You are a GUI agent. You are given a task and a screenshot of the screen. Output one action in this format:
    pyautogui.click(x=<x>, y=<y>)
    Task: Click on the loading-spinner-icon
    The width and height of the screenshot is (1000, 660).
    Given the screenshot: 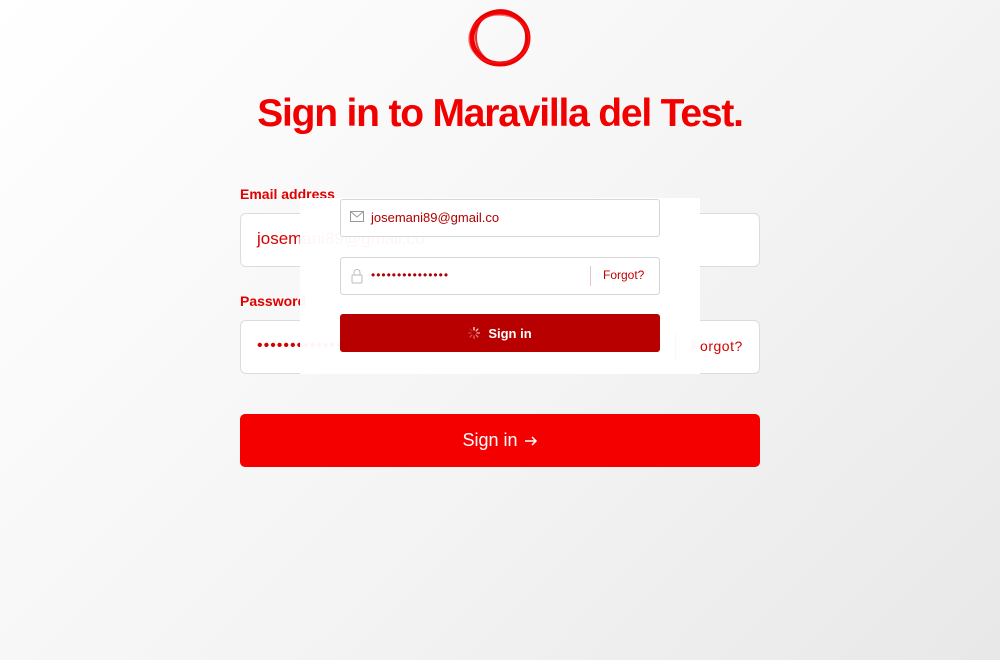 What is the action you would take?
    pyautogui.click(x=474, y=333)
    